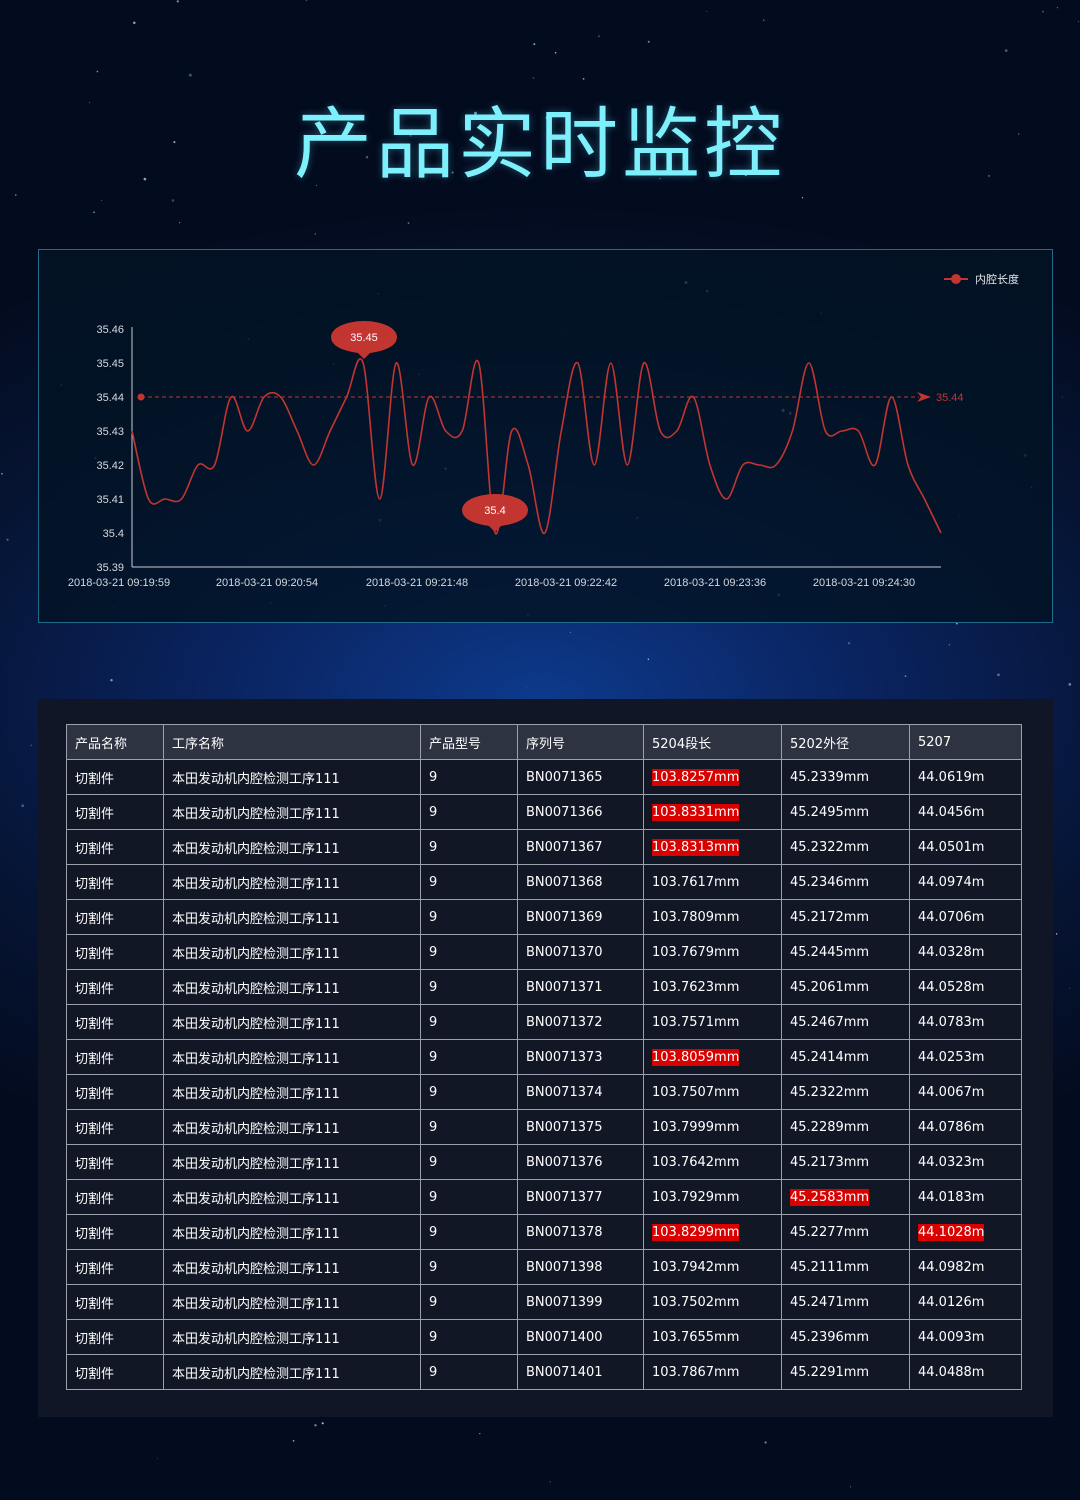 The image size is (1080, 1500). What do you see at coordinates (494, 511) in the screenshot?
I see `min-point-label: 35.4` at bounding box center [494, 511].